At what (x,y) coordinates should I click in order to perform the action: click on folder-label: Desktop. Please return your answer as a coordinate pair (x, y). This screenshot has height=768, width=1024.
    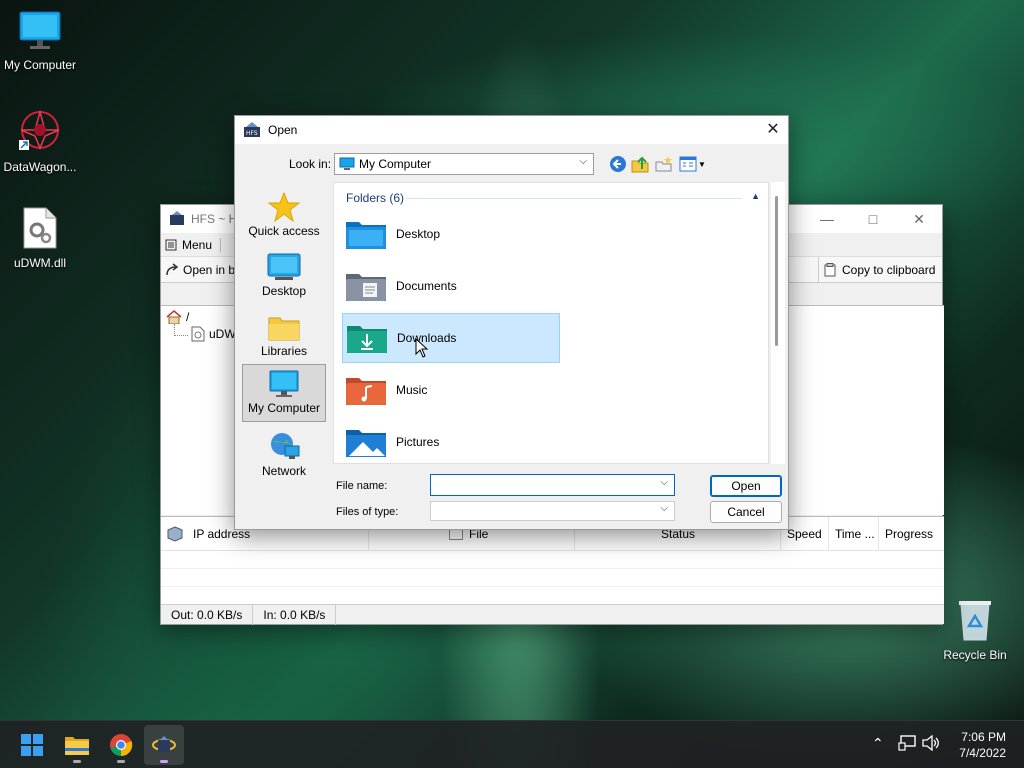
    Looking at the image, I should click on (418, 234).